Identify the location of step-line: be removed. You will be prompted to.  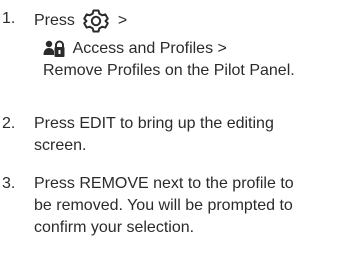
(163, 205).